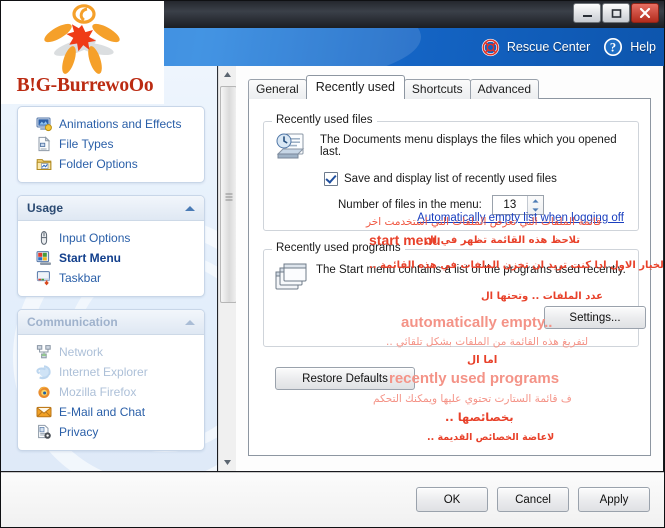 This screenshot has height=528, width=665. Describe the element at coordinates (79, 432) in the screenshot. I see `sidebar-item-label: Privacy` at that location.